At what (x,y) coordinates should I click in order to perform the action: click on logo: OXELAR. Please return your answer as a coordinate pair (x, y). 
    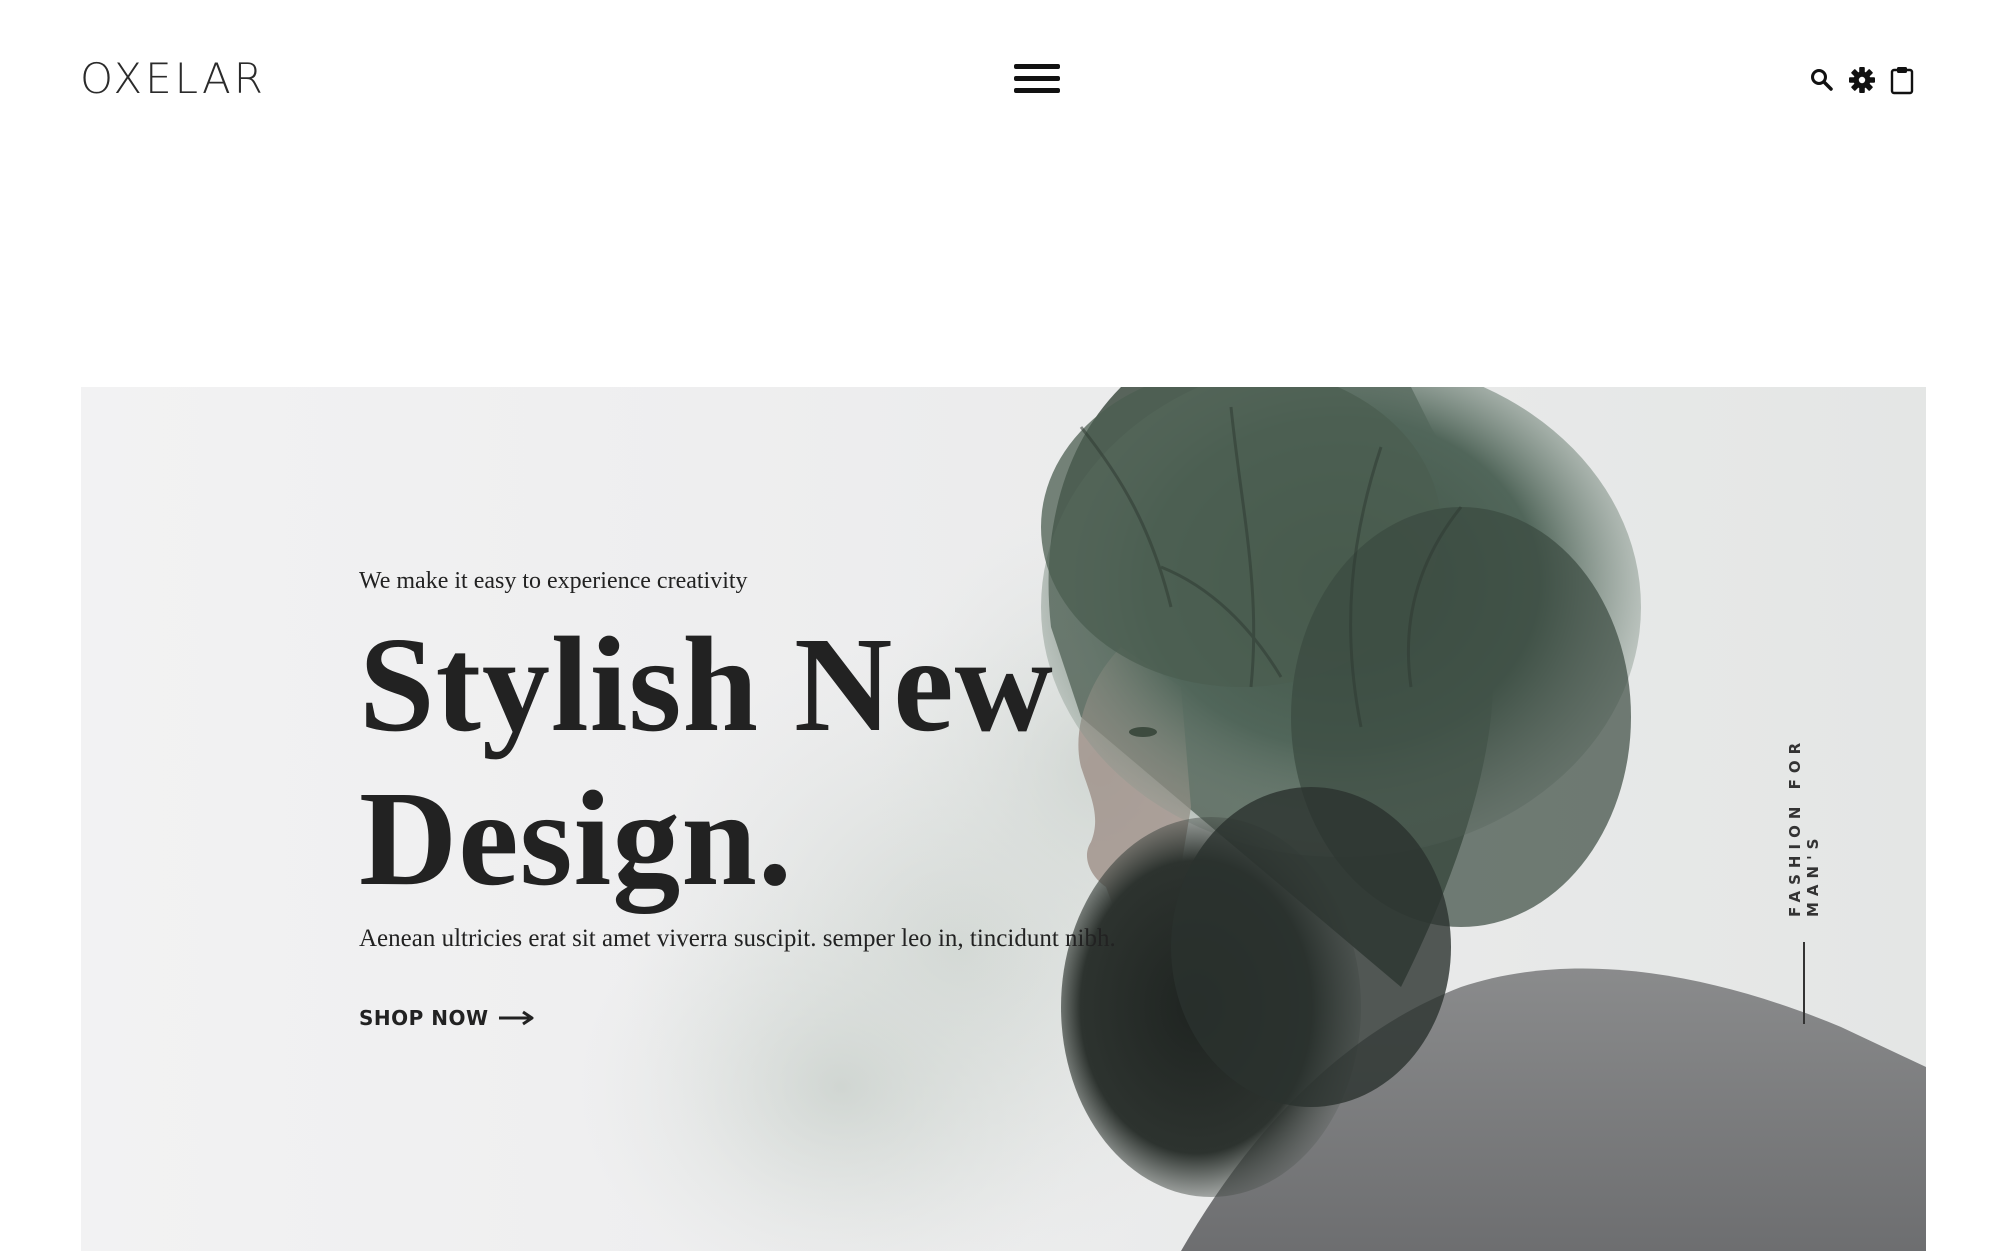
    Looking at the image, I should click on (173, 78).